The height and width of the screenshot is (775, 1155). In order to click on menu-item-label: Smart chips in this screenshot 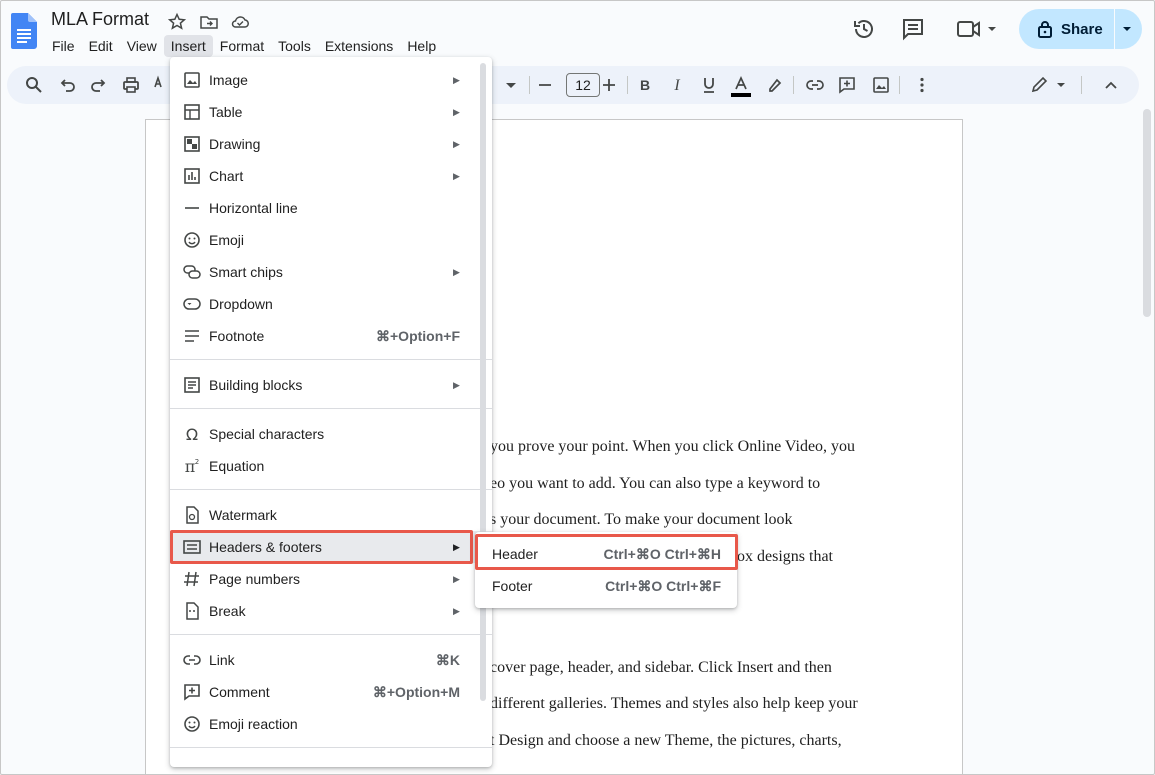, I will do `click(246, 272)`.